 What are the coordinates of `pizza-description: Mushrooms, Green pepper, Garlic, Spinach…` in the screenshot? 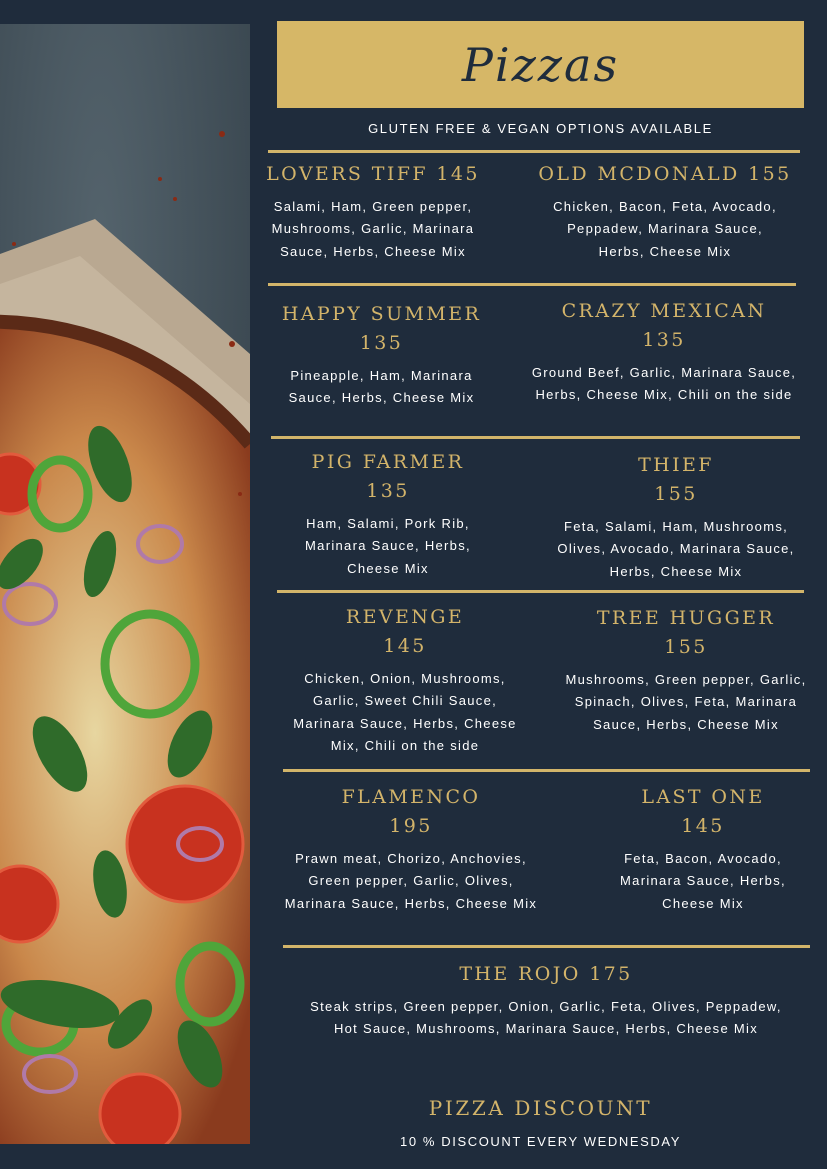 It's located at (686, 702).